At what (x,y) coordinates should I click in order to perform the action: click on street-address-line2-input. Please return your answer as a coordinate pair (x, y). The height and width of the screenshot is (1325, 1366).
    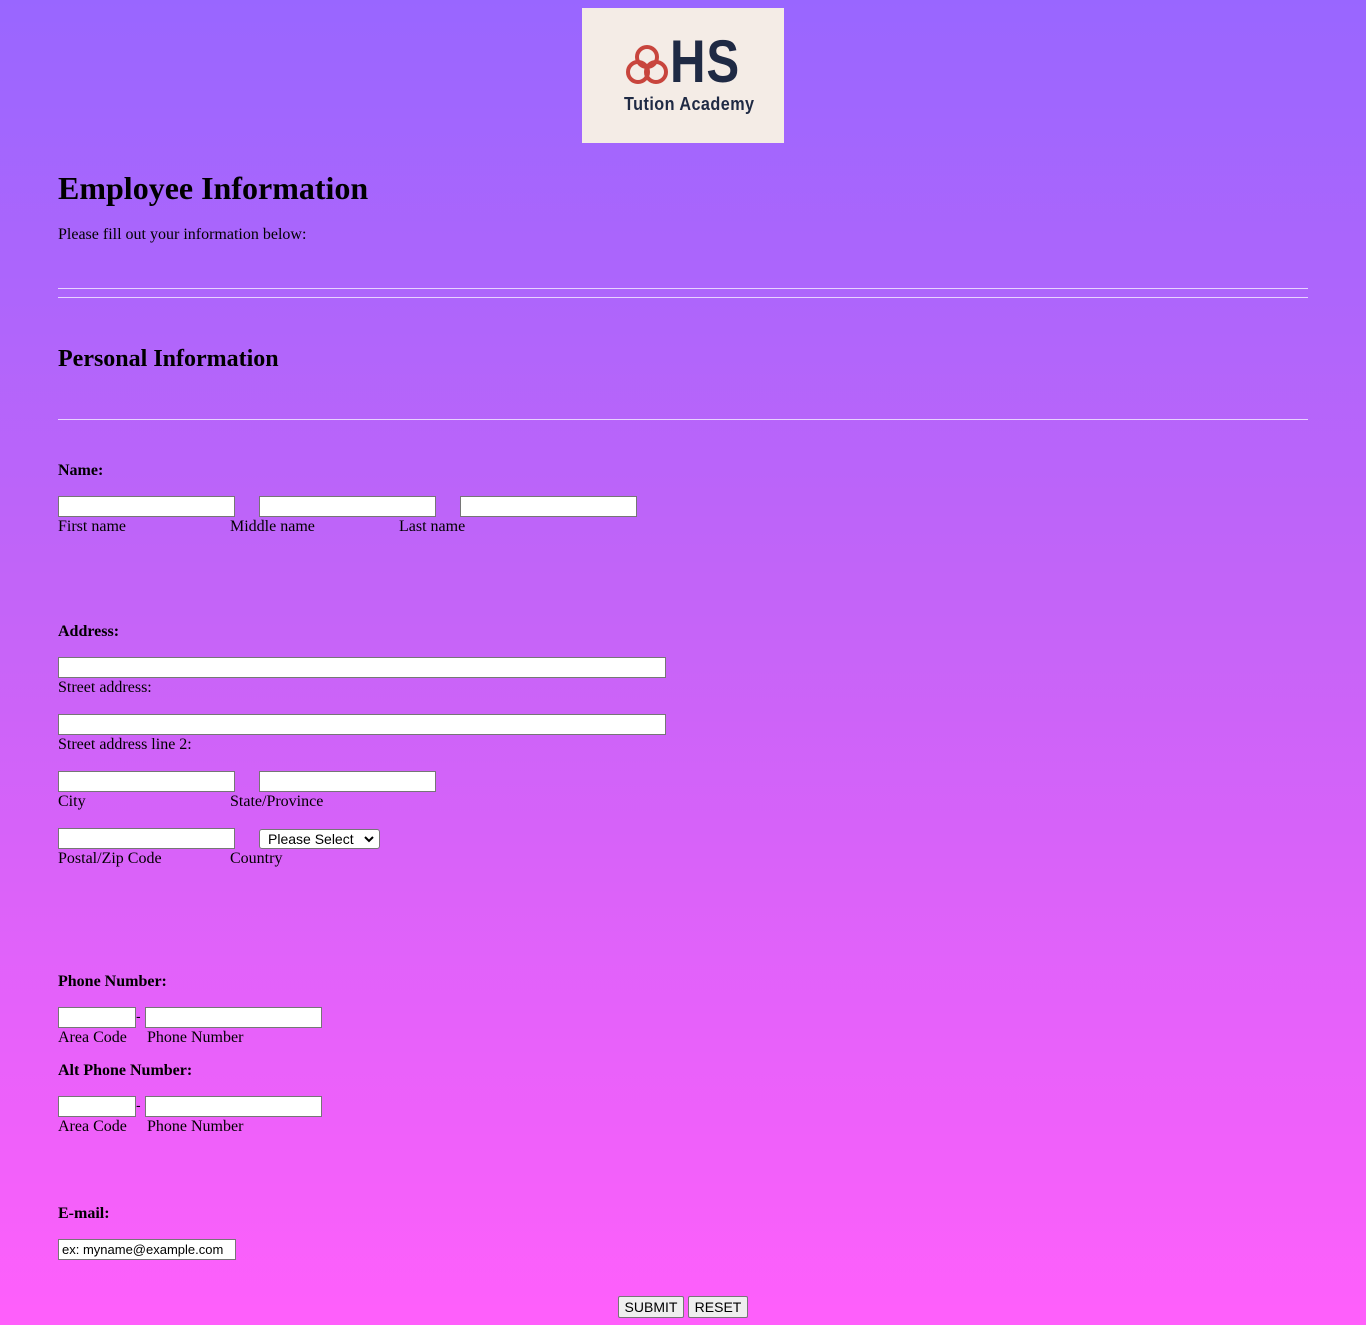
    Looking at the image, I should click on (362, 724).